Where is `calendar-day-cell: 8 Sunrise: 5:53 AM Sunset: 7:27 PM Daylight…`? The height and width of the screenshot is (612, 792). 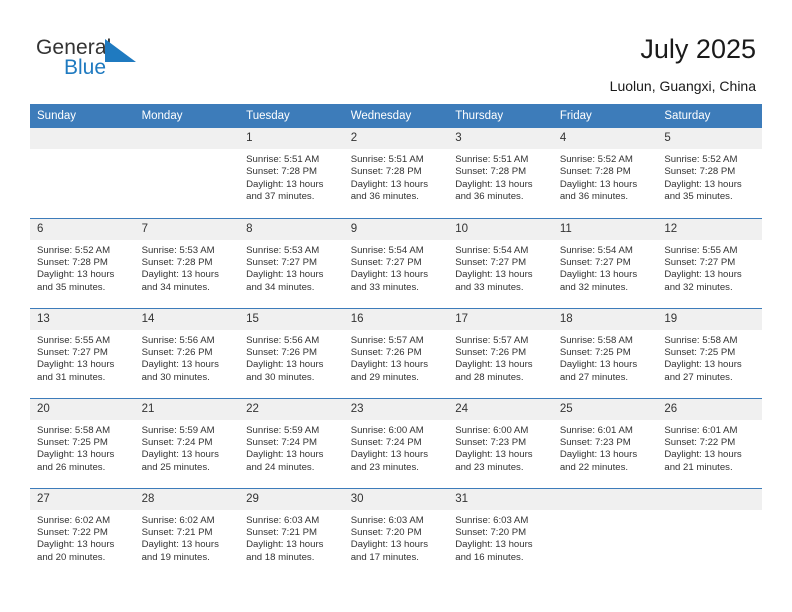
calendar-day-cell: 8 Sunrise: 5:53 AM Sunset: 7:27 PM Daylight… is located at coordinates (291, 262).